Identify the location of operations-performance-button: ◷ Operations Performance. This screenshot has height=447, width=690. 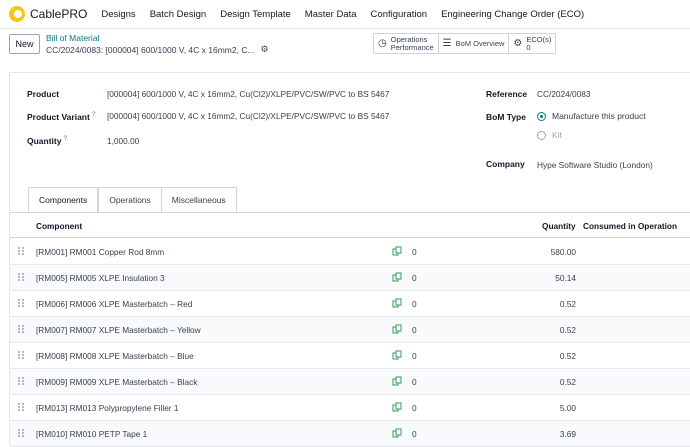
(406, 43).